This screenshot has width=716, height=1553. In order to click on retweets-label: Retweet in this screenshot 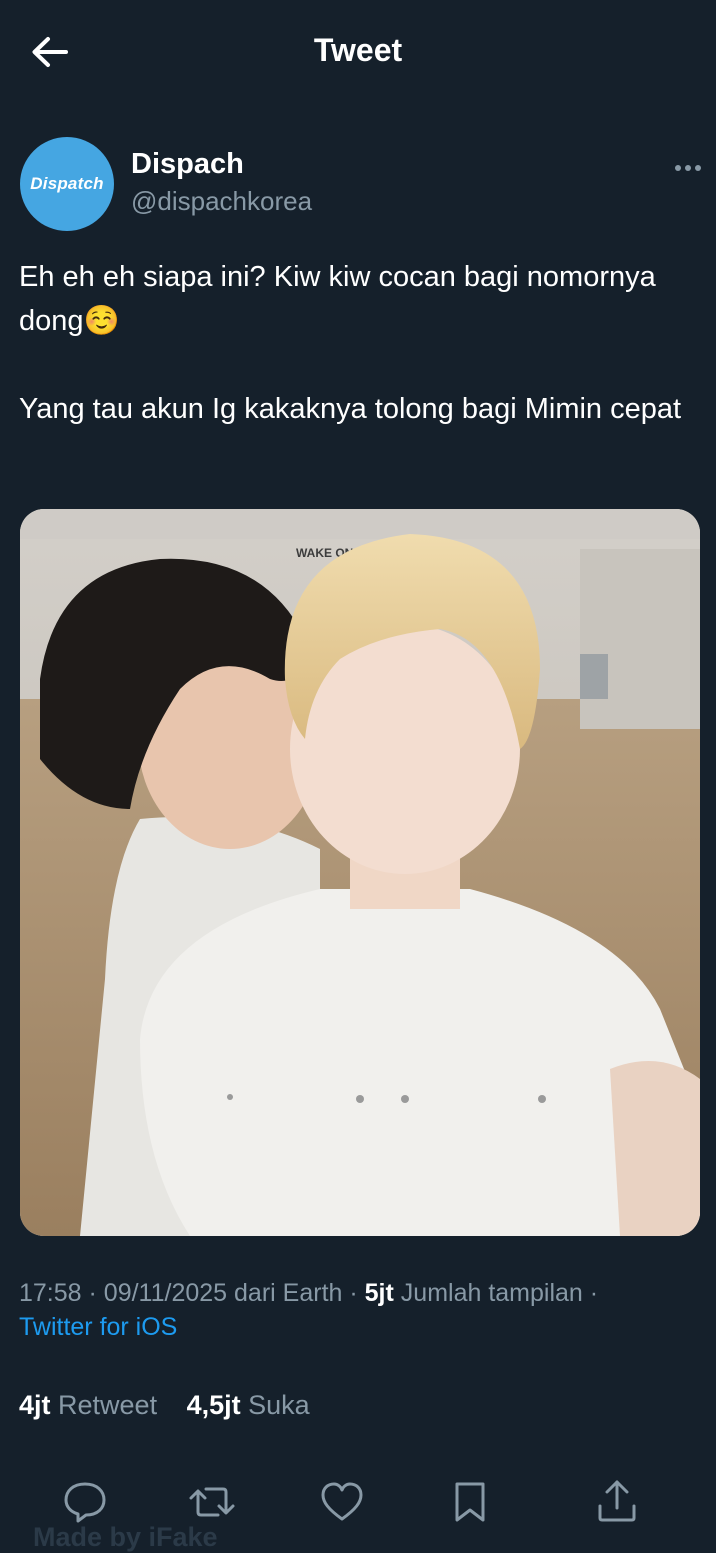, I will do `click(107, 1405)`.